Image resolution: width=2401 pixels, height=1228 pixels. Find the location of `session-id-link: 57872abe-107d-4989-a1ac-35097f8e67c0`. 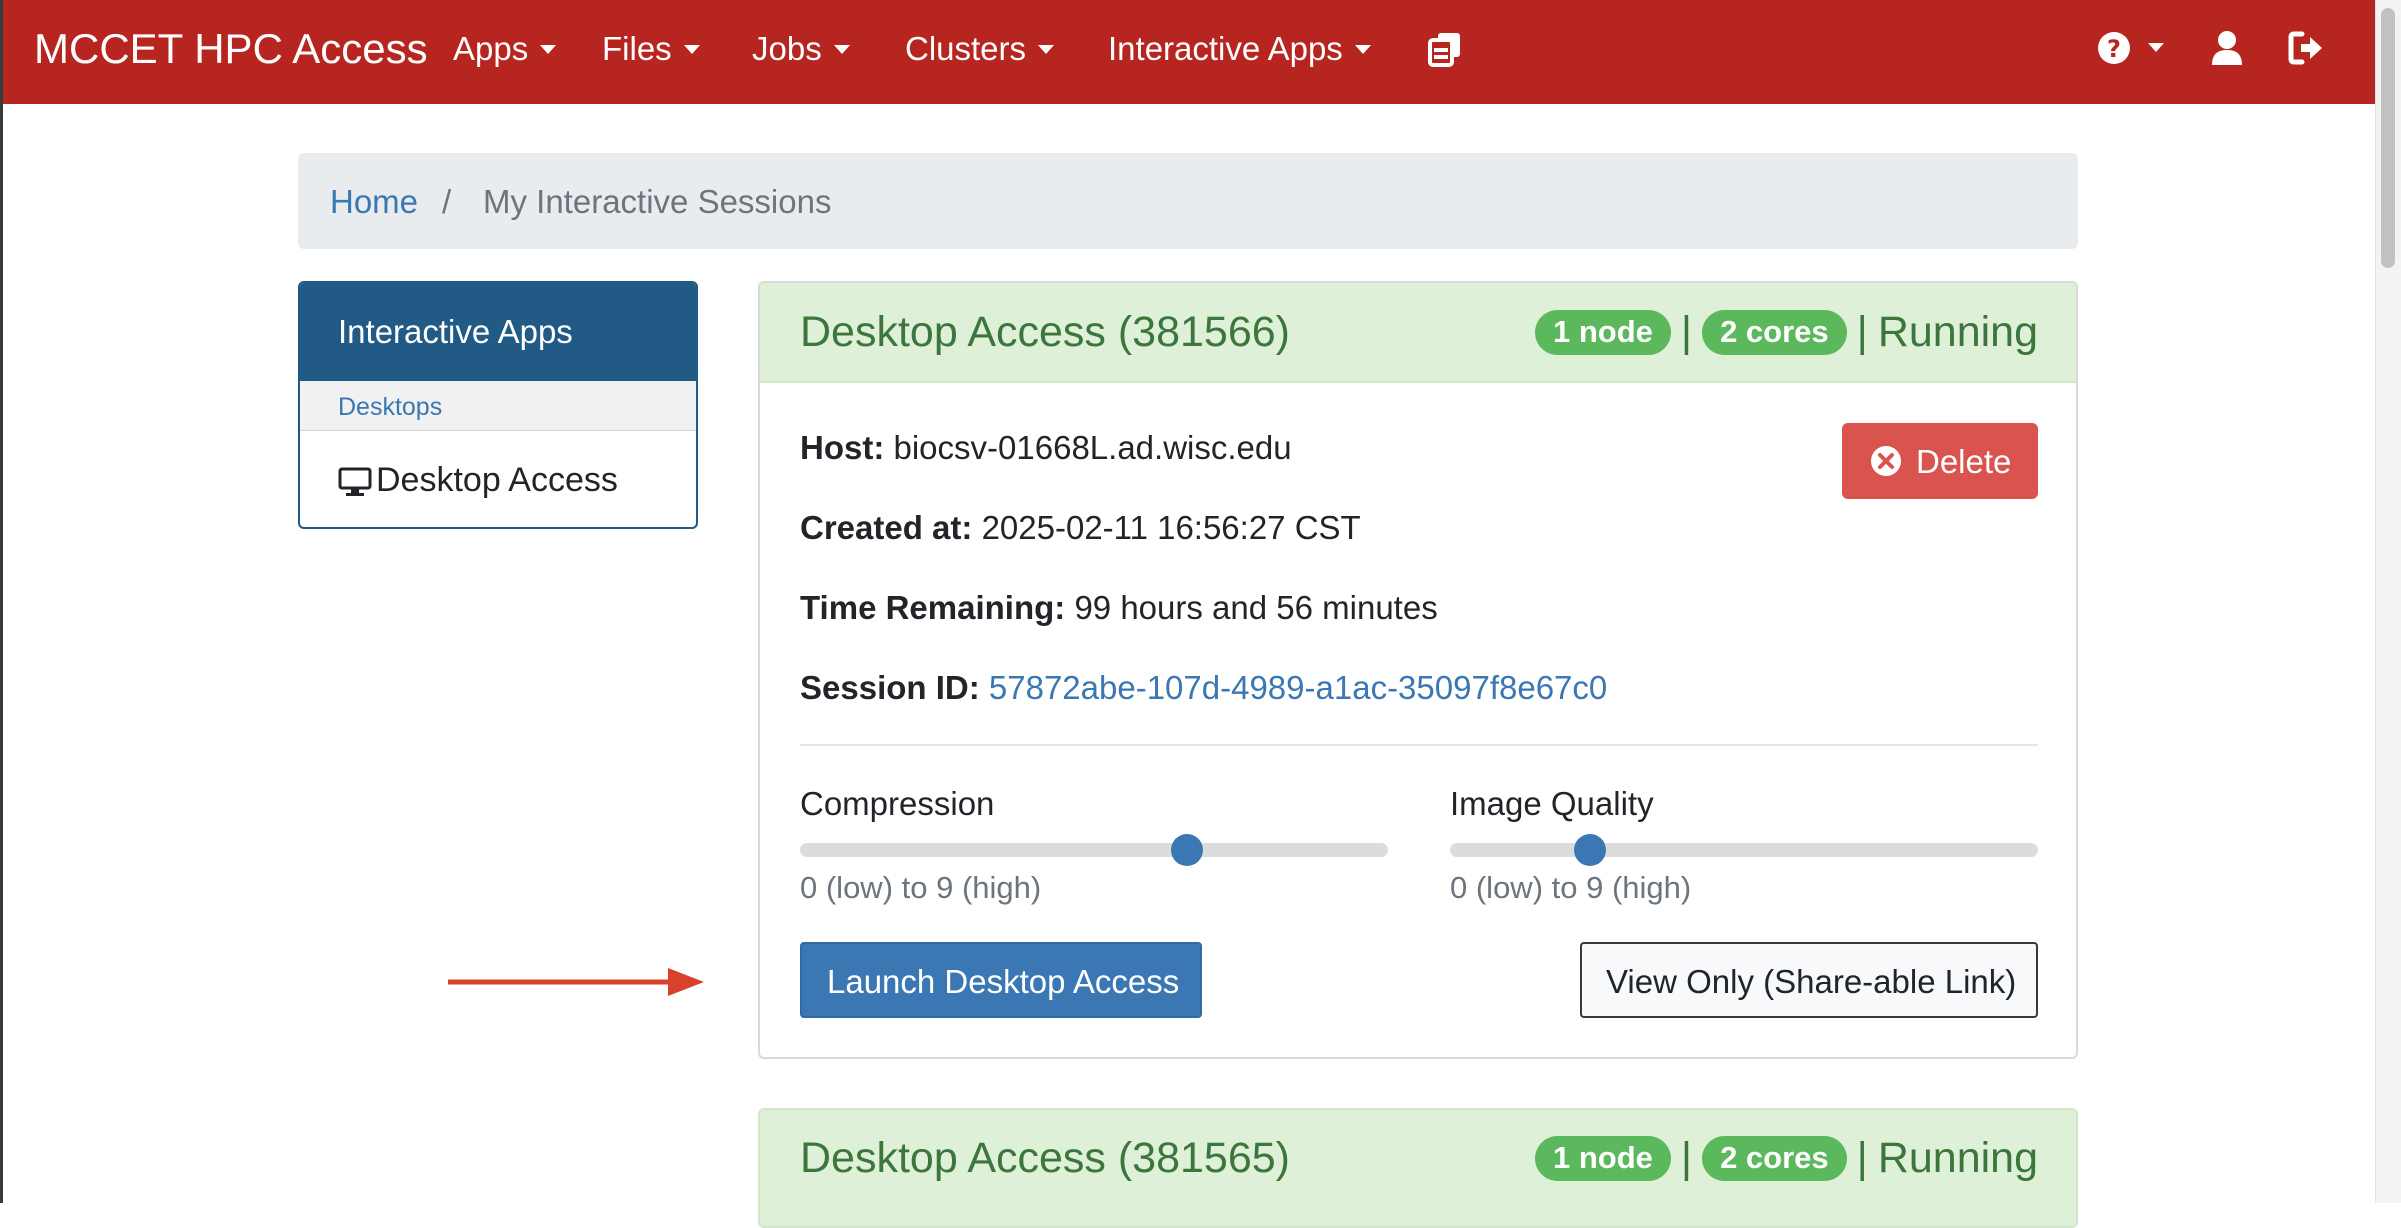

session-id-link: 57872abe-107d-4989-a1ac-35097f8e67c0 is located at coordinates (1298, 687).